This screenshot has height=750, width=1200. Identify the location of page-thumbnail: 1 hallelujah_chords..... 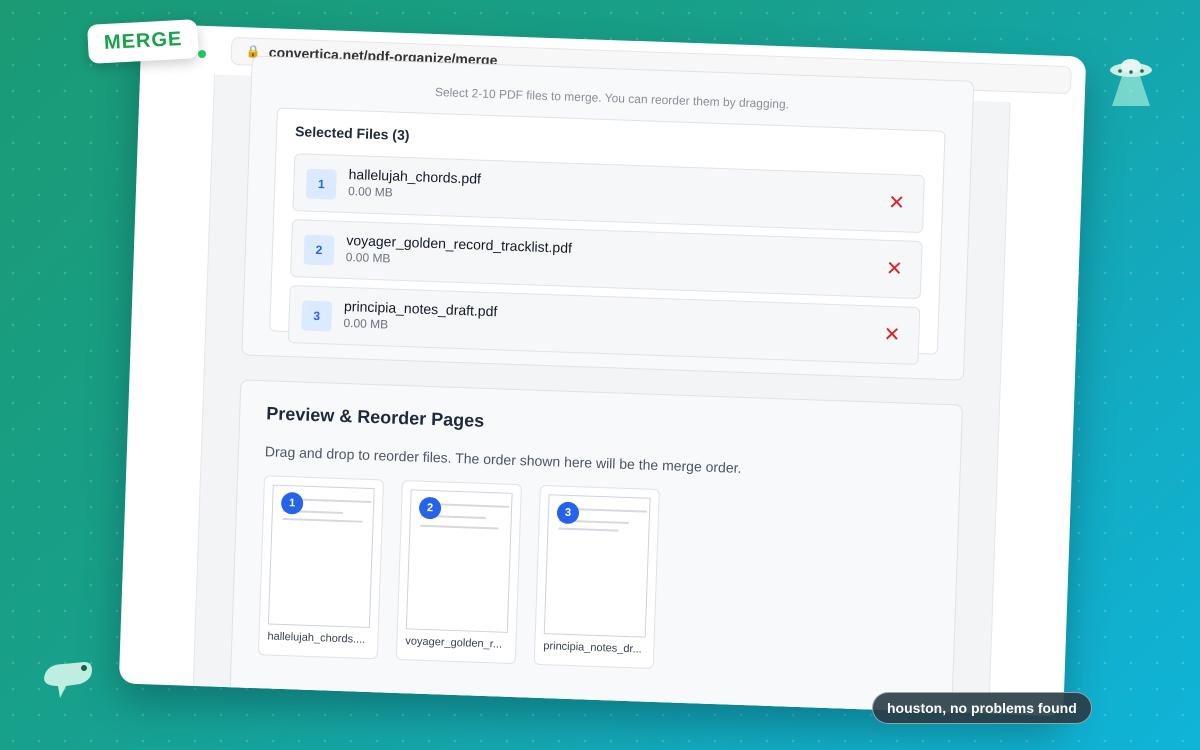
(321, 567).